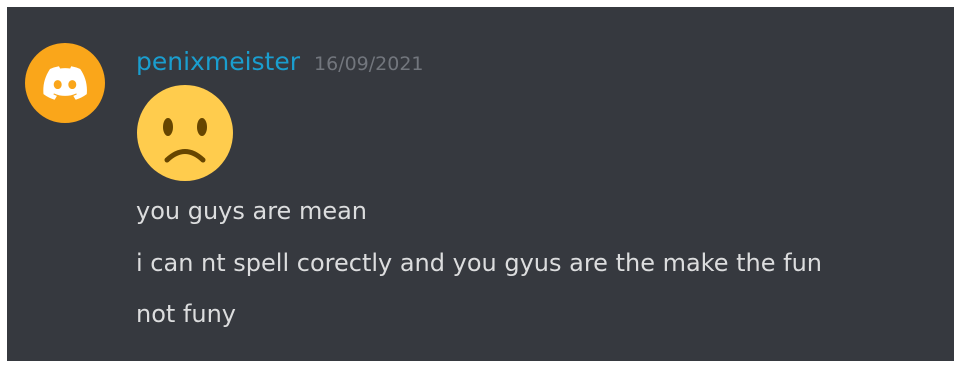 The image size is (960, 365). I want to click on frowning-face-icon, so click(185, 133).